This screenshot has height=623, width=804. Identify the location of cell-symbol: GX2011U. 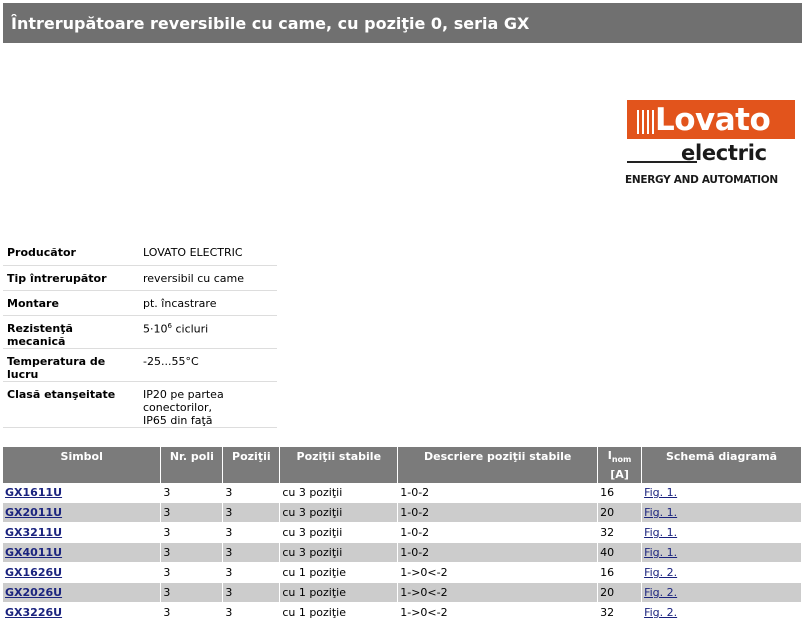
(82, 512).